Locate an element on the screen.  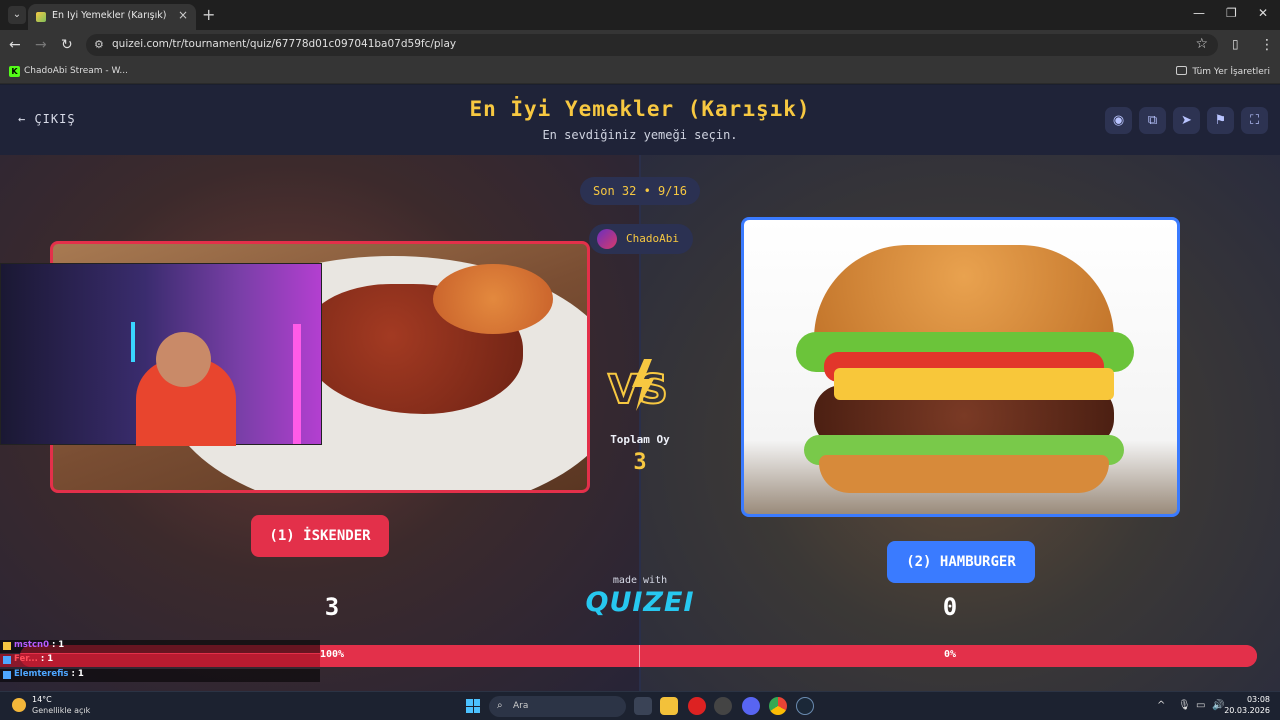
neon-light-bar is located at coordinates (297, 384).